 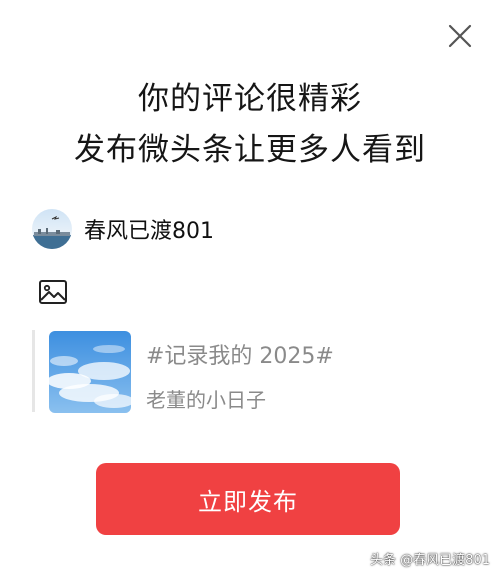 I want to click on quoted-subtitle: 老董的小日子, so click(x=206, y=400).